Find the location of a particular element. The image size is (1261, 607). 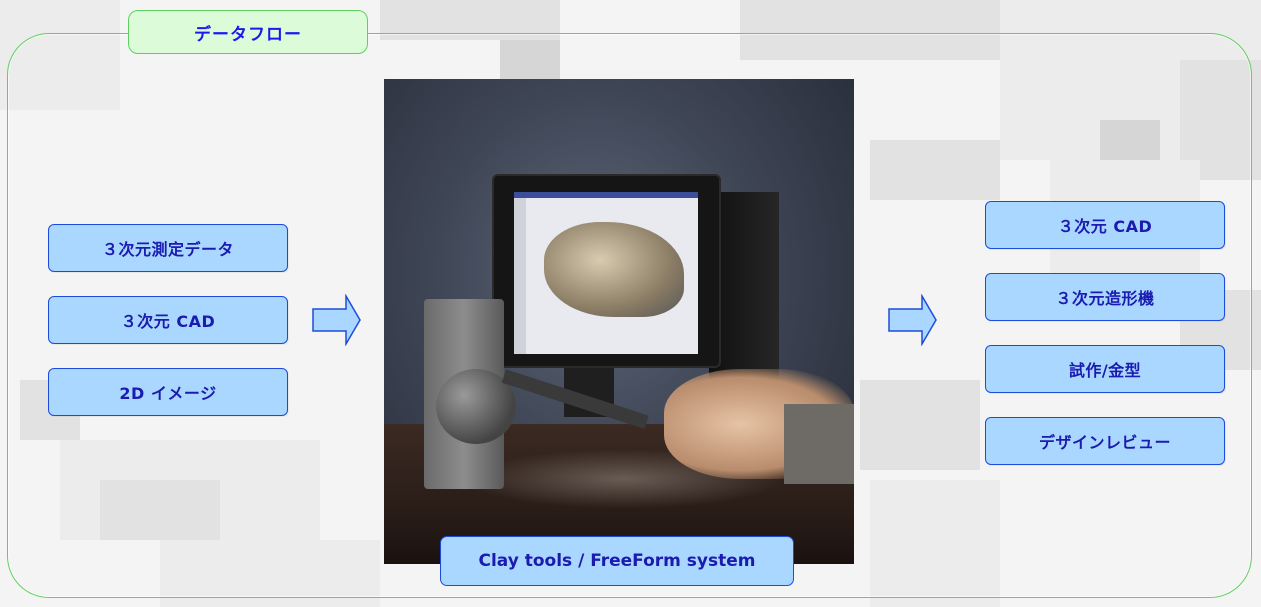

screen-titlebar is located at coordinates (606, 195).